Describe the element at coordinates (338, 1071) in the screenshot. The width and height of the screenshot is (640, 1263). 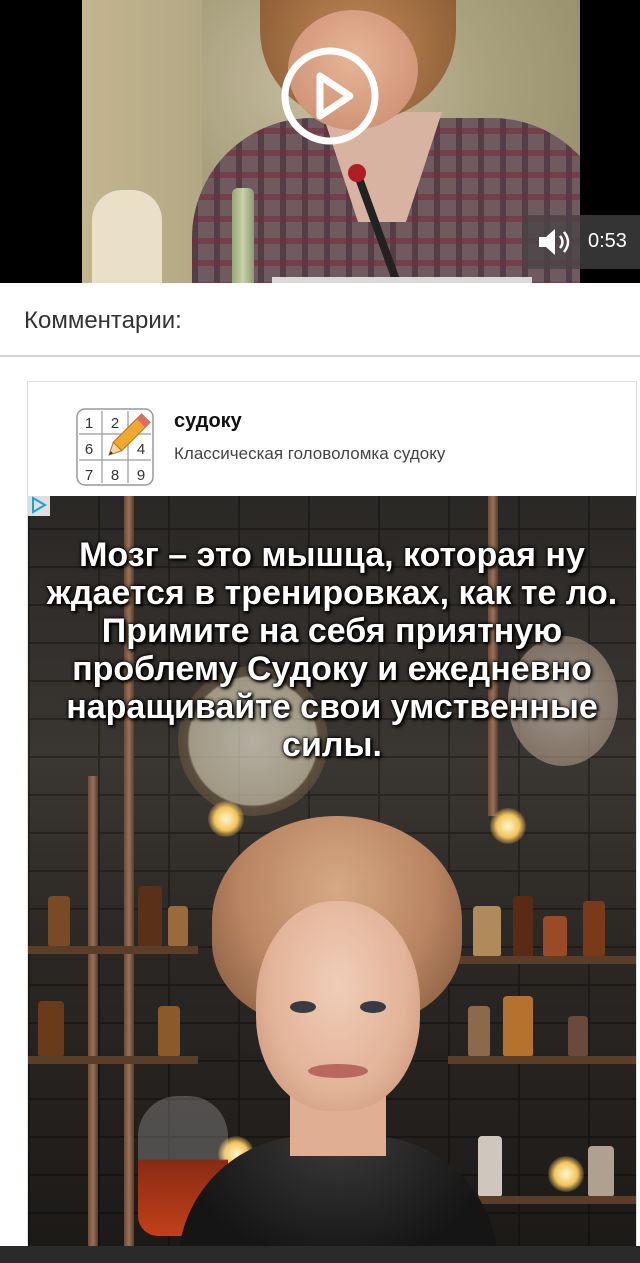
I see `portrait-mouth` at that location.